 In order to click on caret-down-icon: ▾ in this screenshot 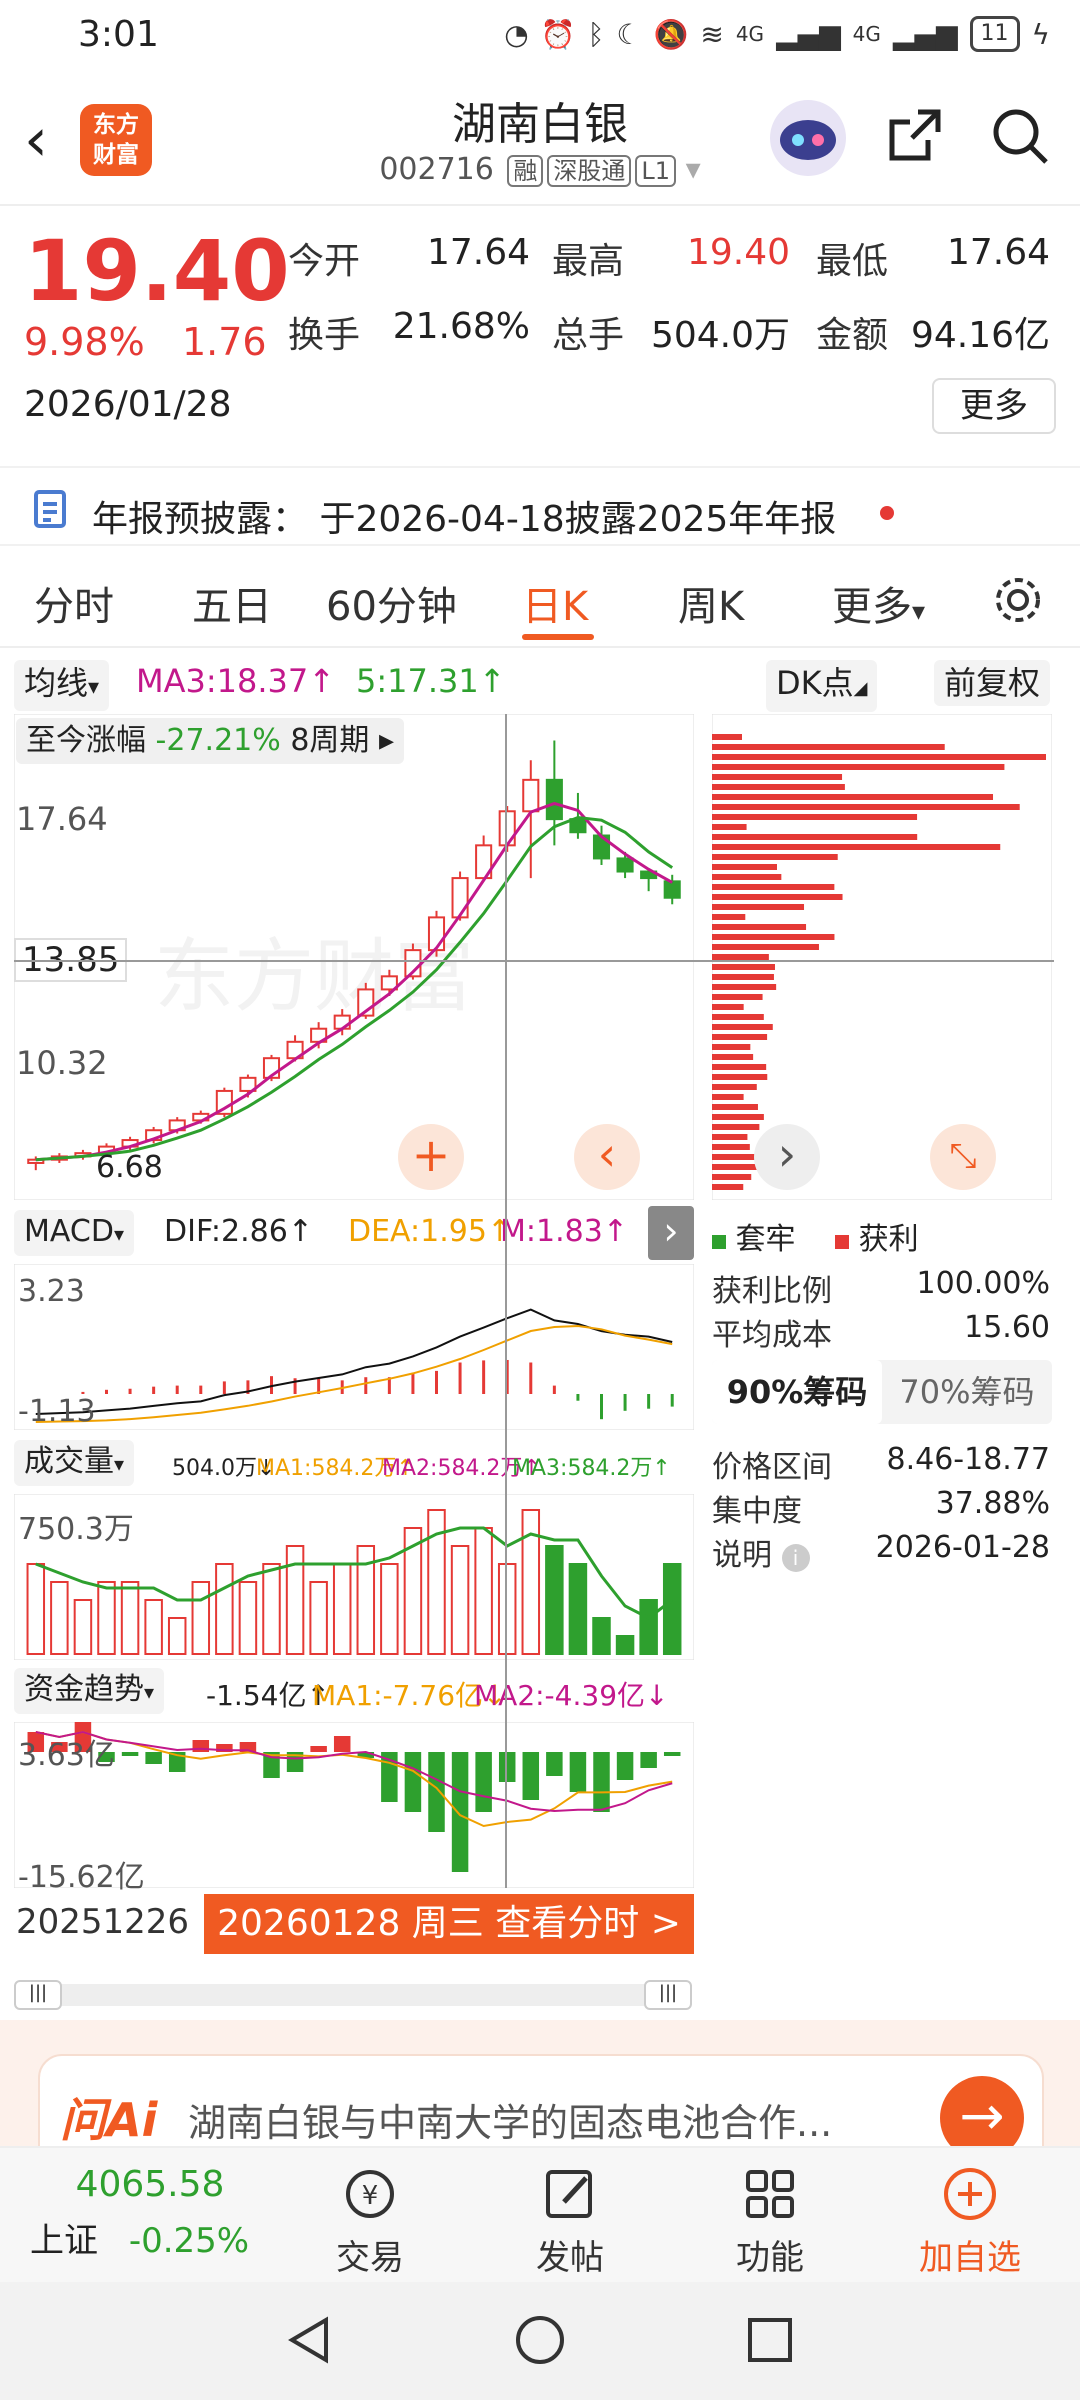, I will do `click(693, 169)`.